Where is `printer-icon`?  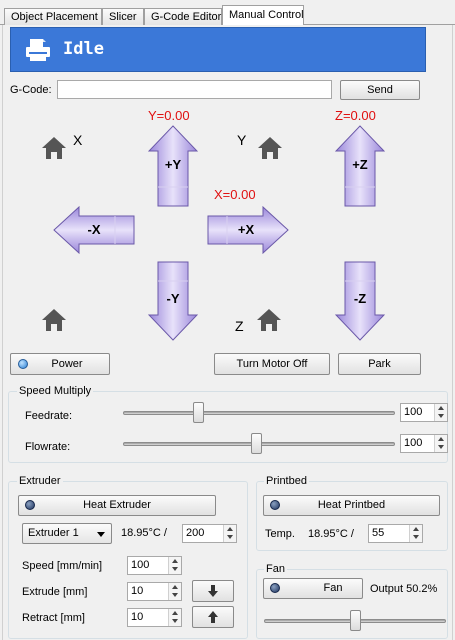 printer-icon is located at coordinates (38, 50).